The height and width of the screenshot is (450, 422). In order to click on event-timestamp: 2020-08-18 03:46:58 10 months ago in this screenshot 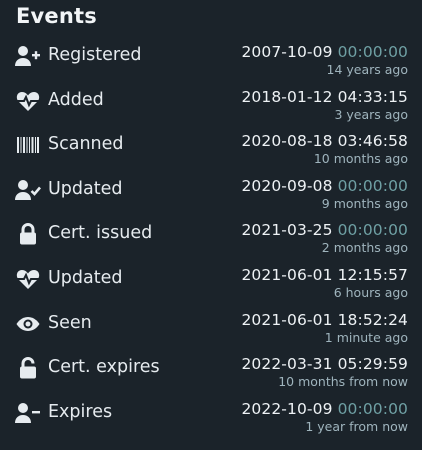, I will do `click(324, 149)`.